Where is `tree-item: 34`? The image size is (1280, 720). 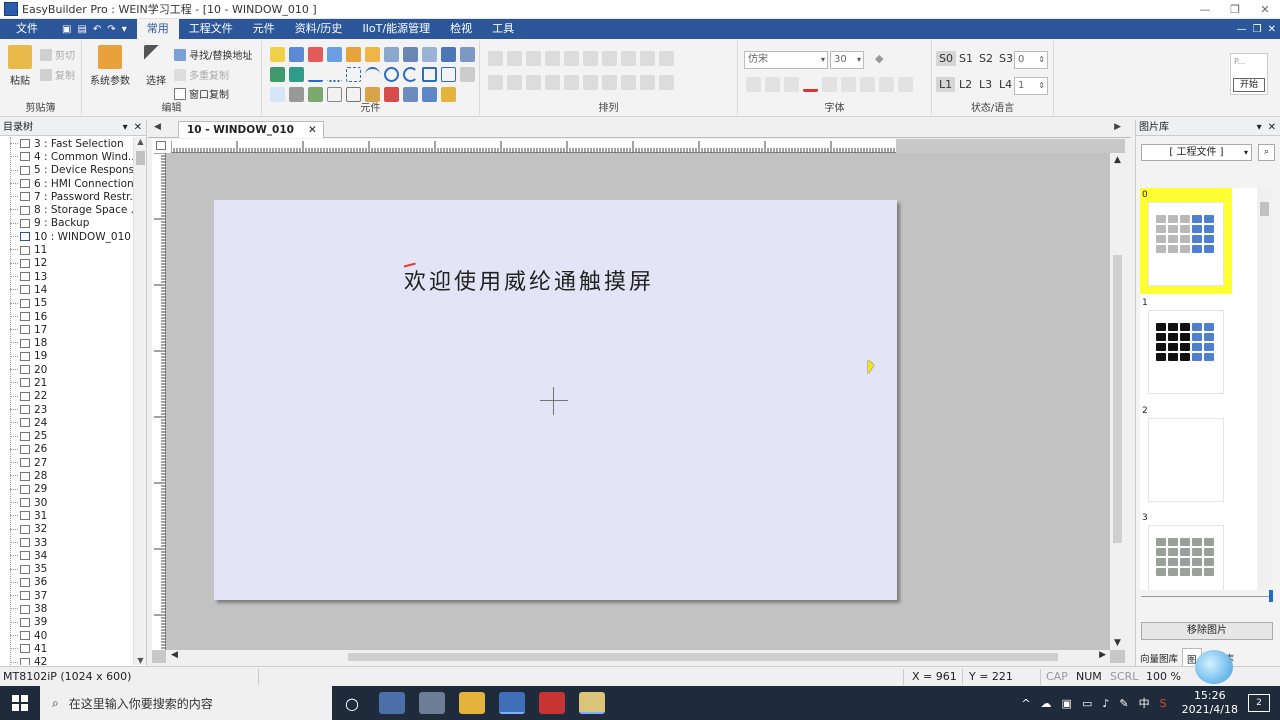 tree-item: 34 is located at coordinates (66, 555).